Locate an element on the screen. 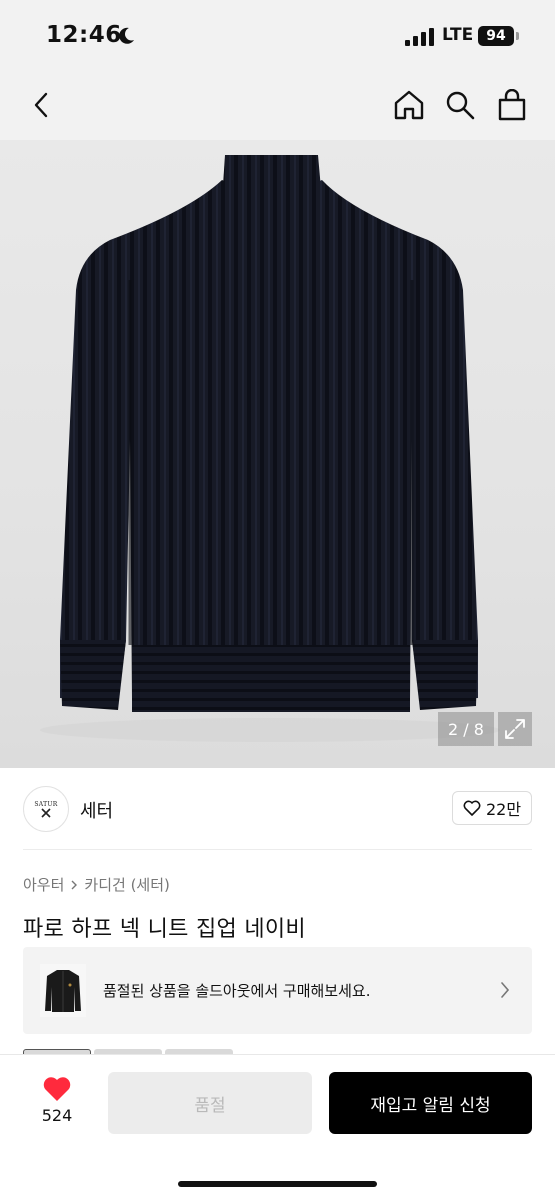 The width and height of the screenshot is (555, 1200). battery-icon: 94 is located at coordinates (496, 36).